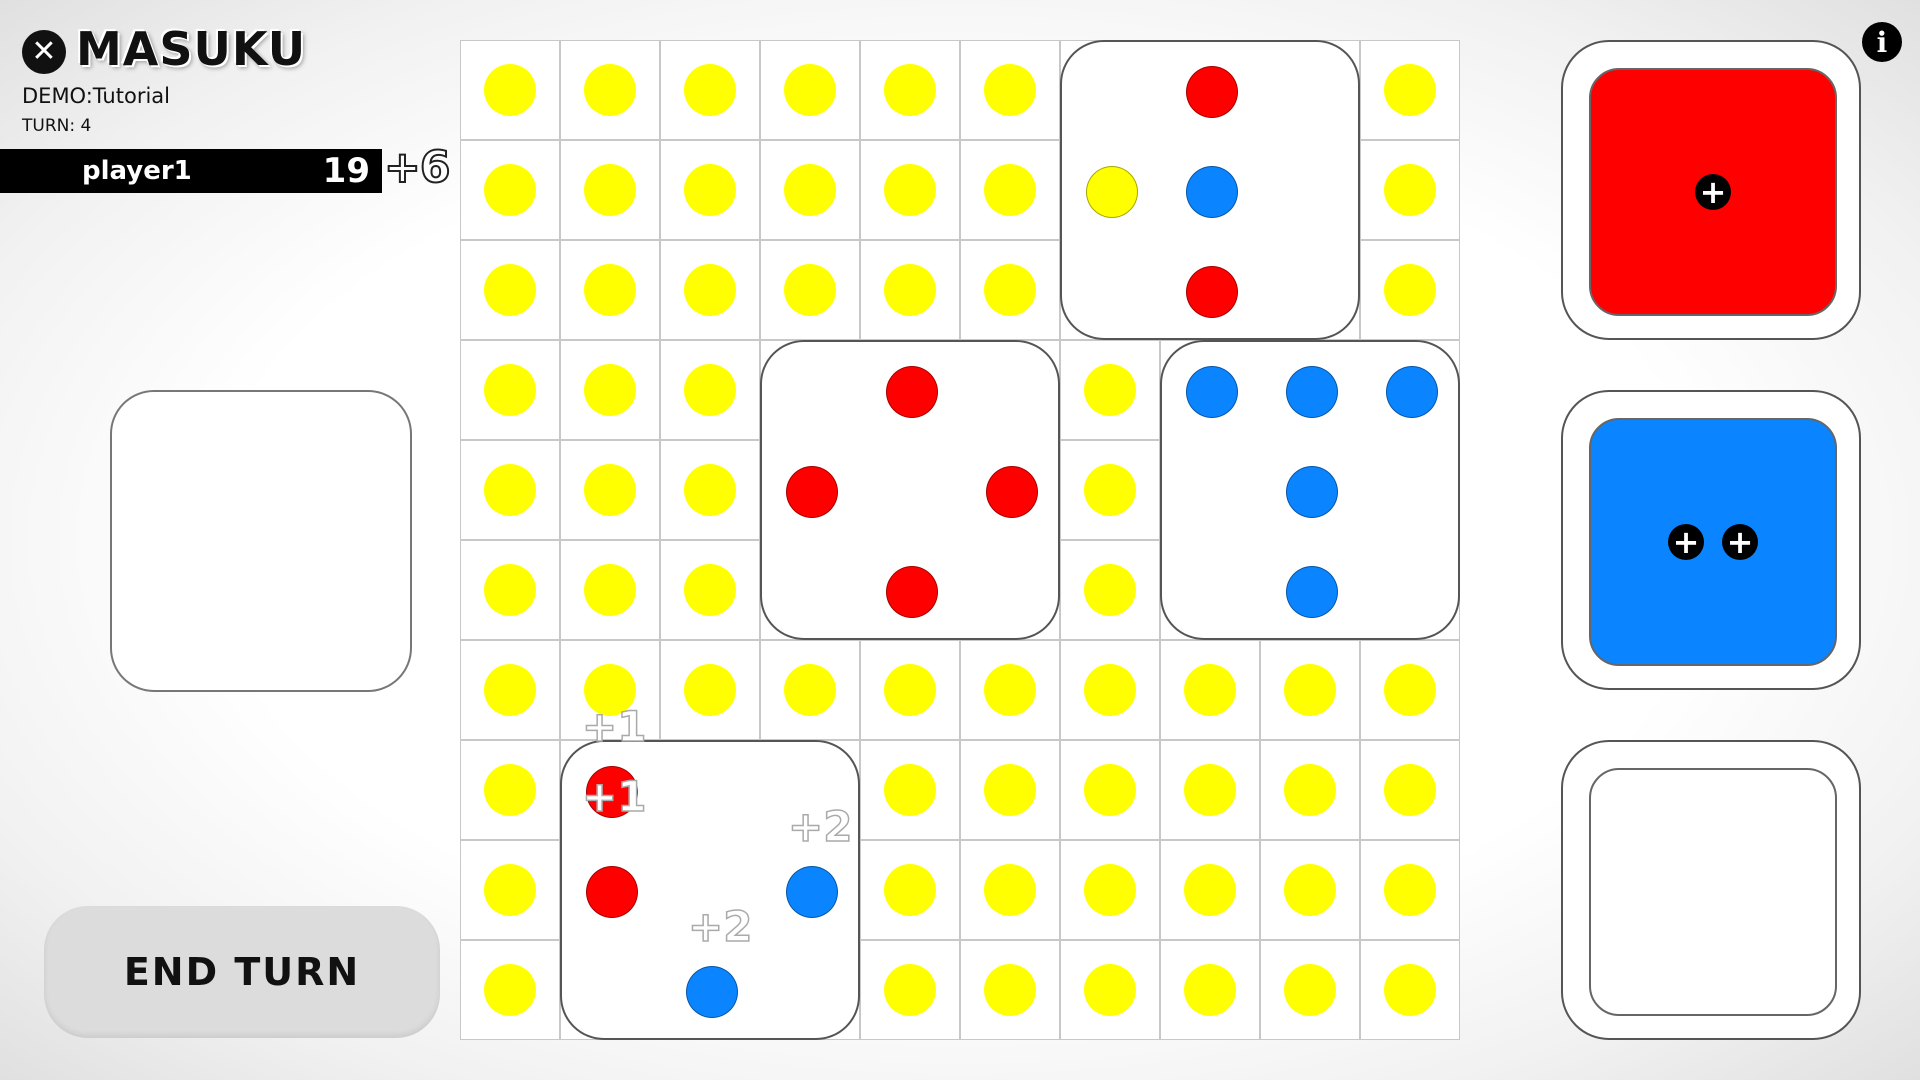 This screenshot has height=1080, width=1920. What do you see at coordinates (1711, 540) in the screenshot?
I see `die-blue: + +` at bounding box center [1711, 540].